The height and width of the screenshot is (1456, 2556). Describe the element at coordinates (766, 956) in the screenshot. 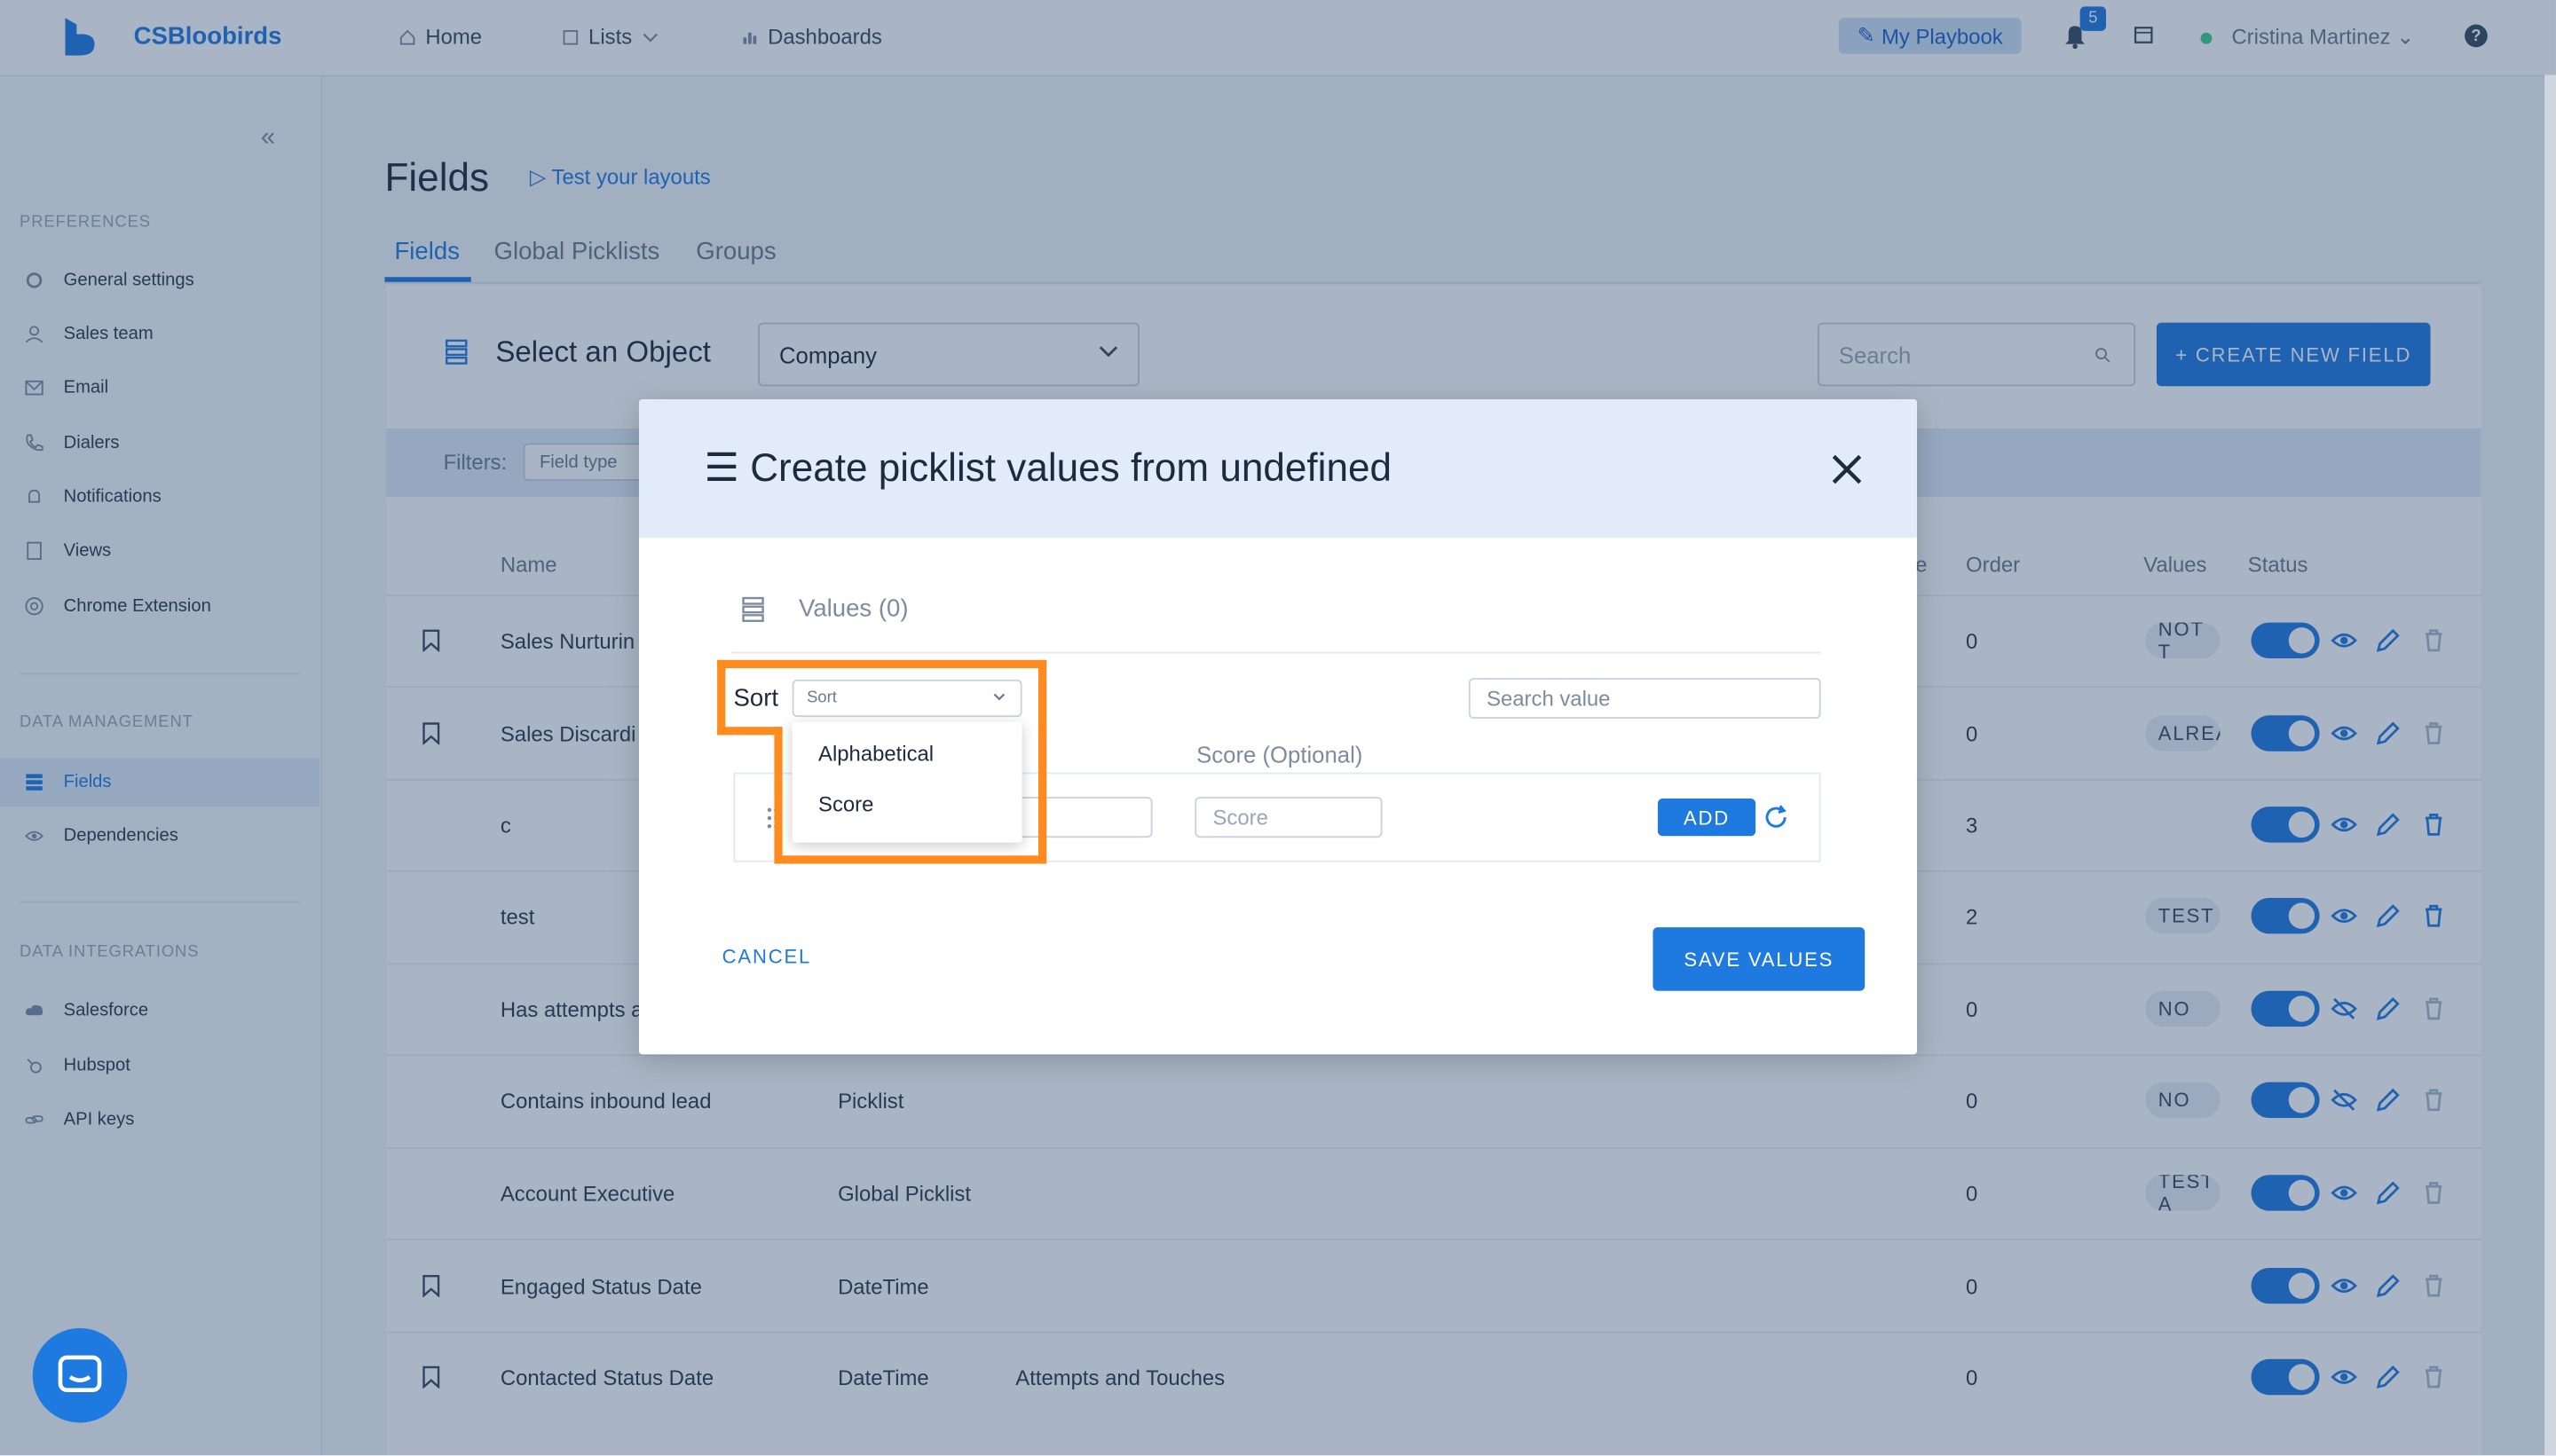

I see `cancel-button: CANCEL` at that location.